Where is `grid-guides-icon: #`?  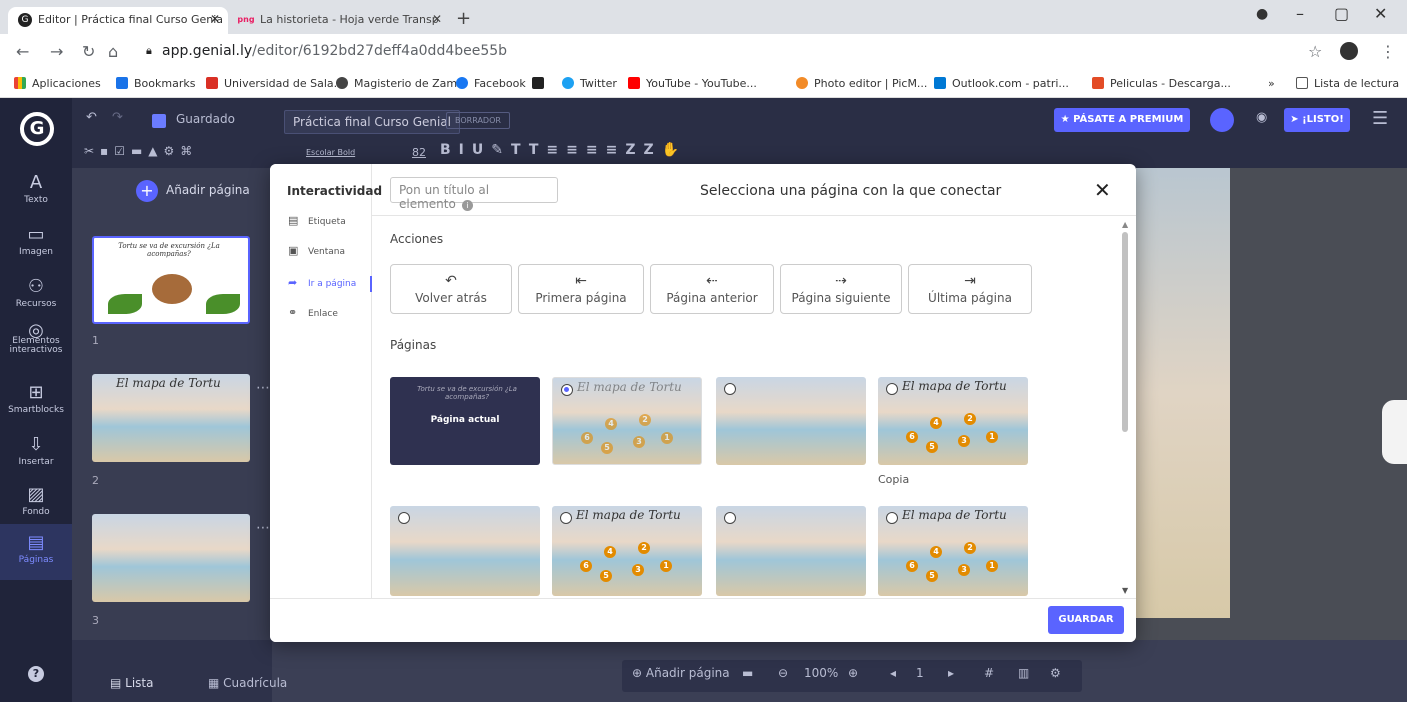 grid-guides-icon: # is located at coordinates (989, 673).